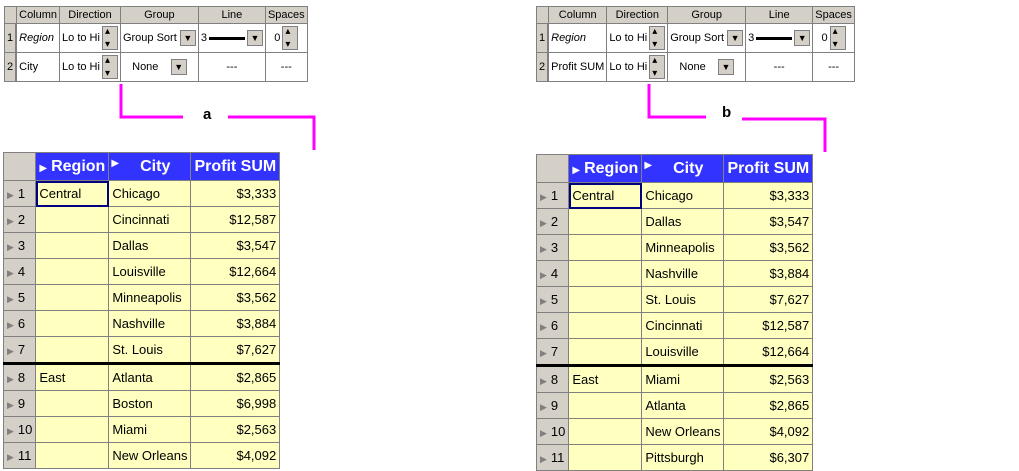 The height and width of the screenshot is (471, 1019). I want to click on table-row: ▶ 11 Pittsburgh $6,307, so click(674, 457).